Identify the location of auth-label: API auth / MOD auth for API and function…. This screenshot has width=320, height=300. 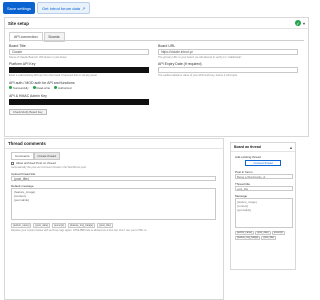
(42, 83).